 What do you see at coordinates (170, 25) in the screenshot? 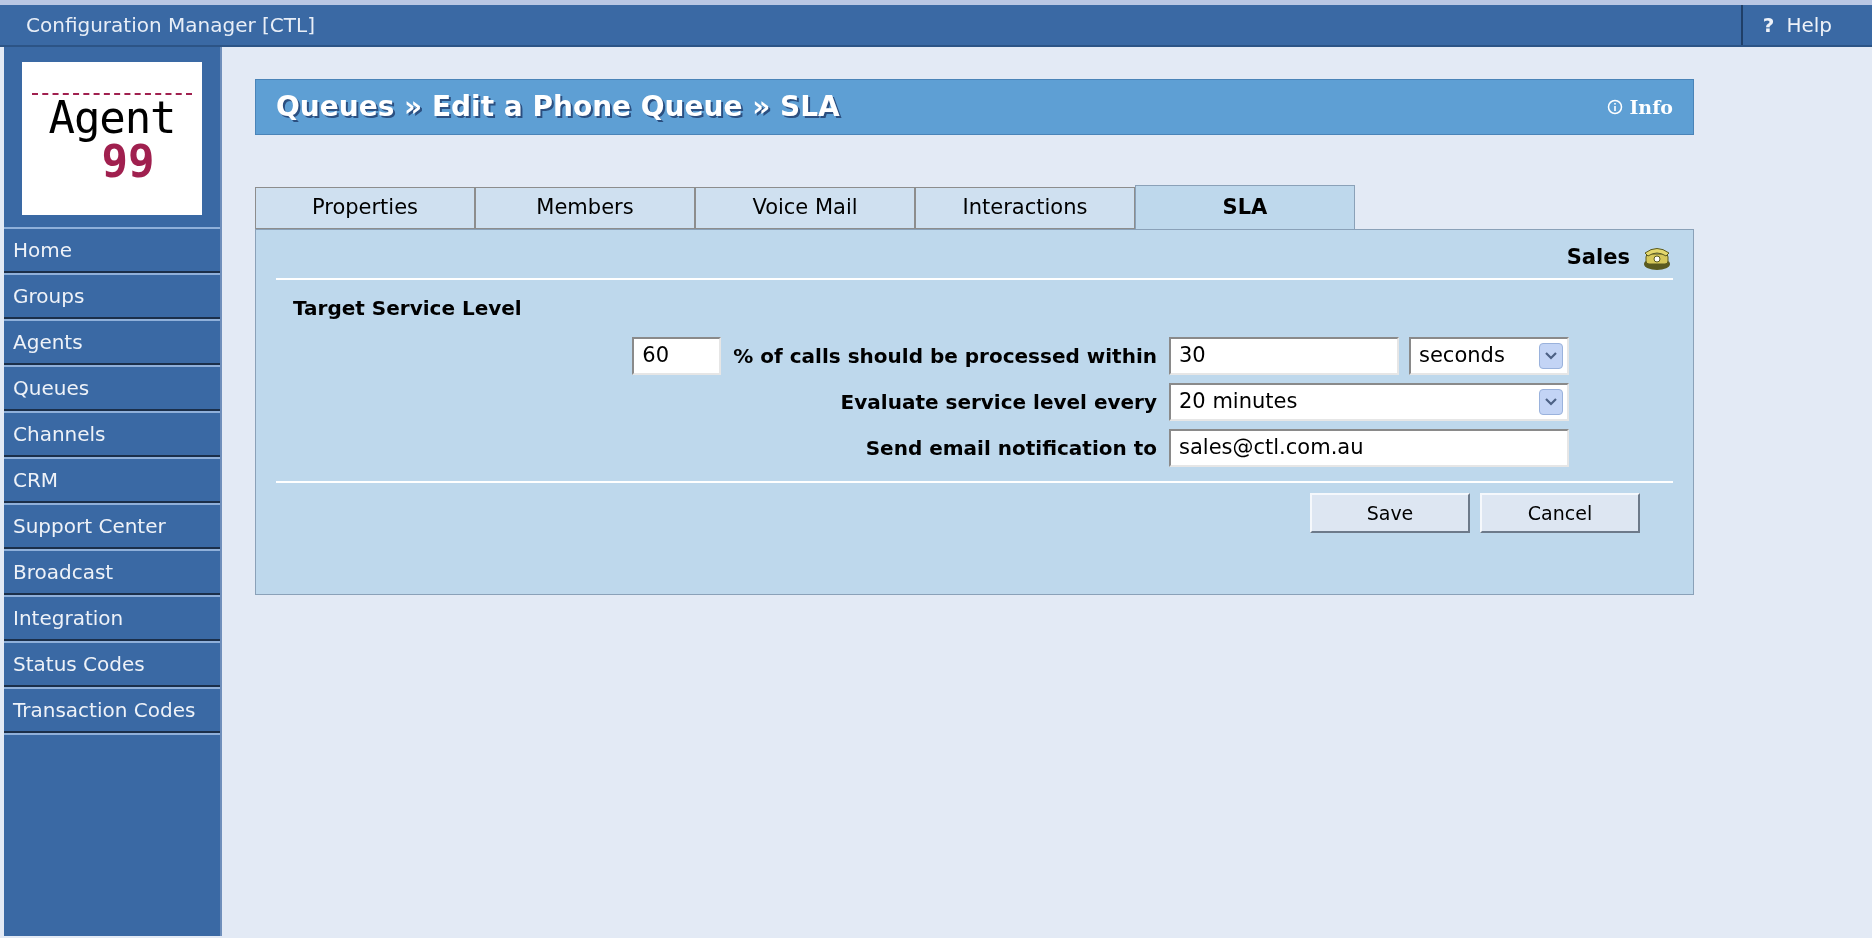
I see `app-title: Configuration Manager [CTL]` at bounding box center [170, 25].